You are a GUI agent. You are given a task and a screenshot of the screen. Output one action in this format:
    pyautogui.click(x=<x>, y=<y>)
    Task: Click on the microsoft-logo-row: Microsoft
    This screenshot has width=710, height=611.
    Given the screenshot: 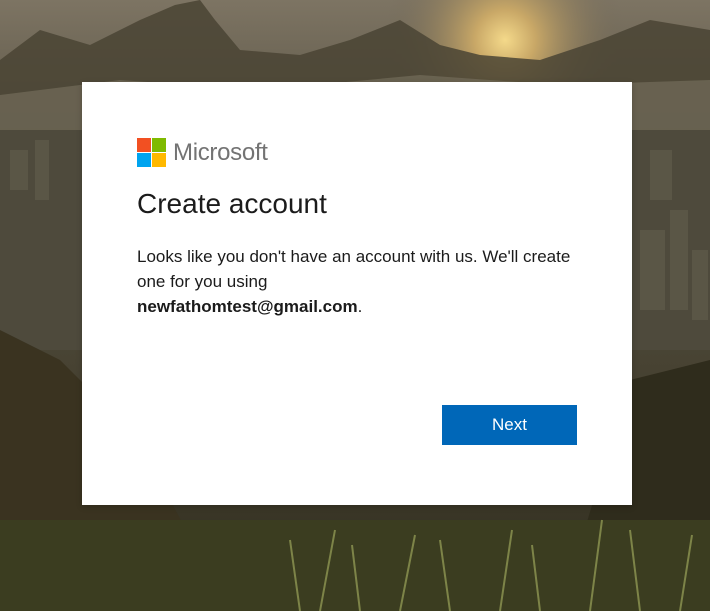 What is the action you would take?
    pyautogui.click(x=202, y=152)
    